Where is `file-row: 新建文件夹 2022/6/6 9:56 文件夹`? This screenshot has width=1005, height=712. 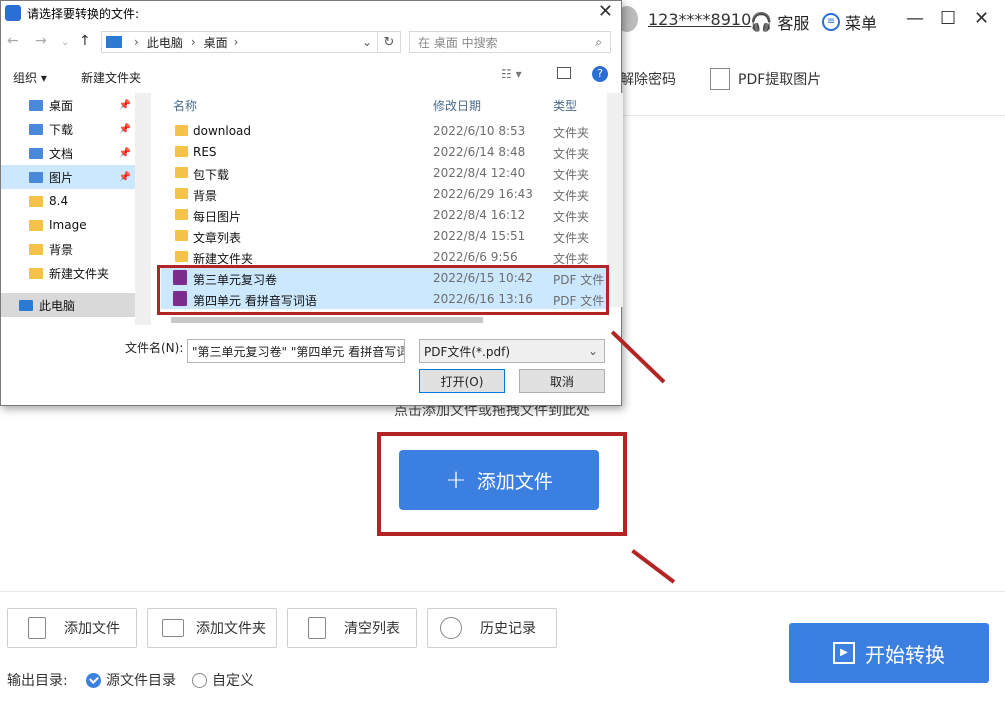
file-row: 新建文件夹 2022/6/6 9:56 文件夹 is located at coordinates (384, 256).